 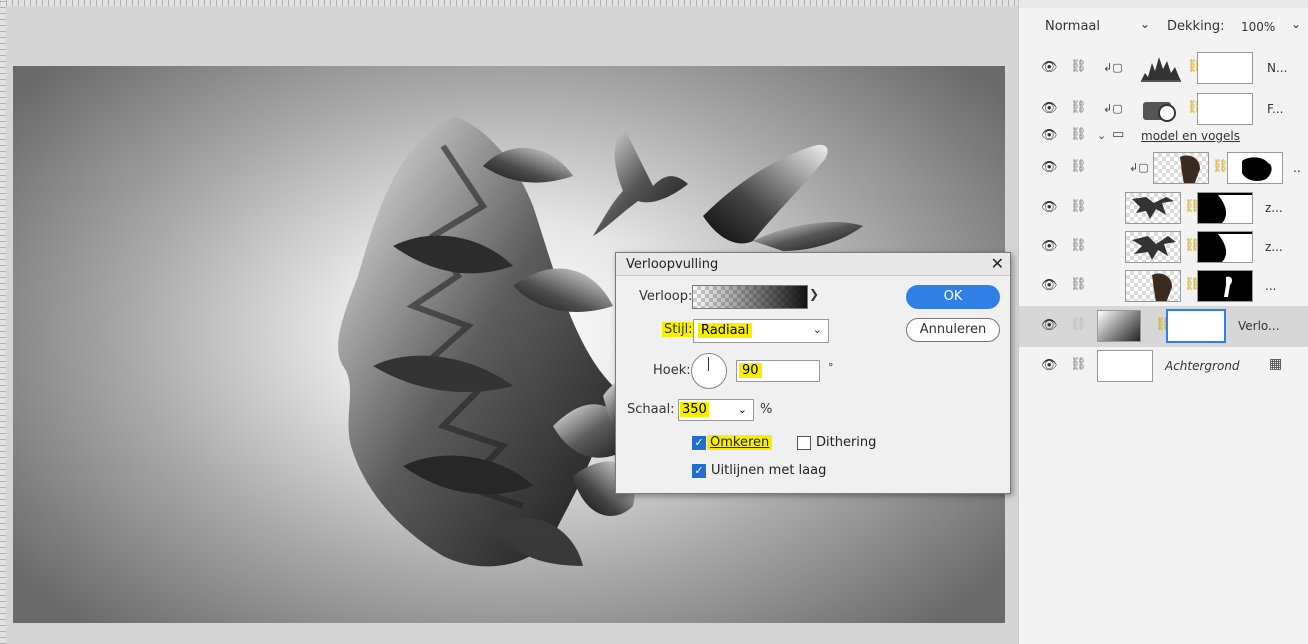 I want to click on angle-dial, so click(x=709, y=371).